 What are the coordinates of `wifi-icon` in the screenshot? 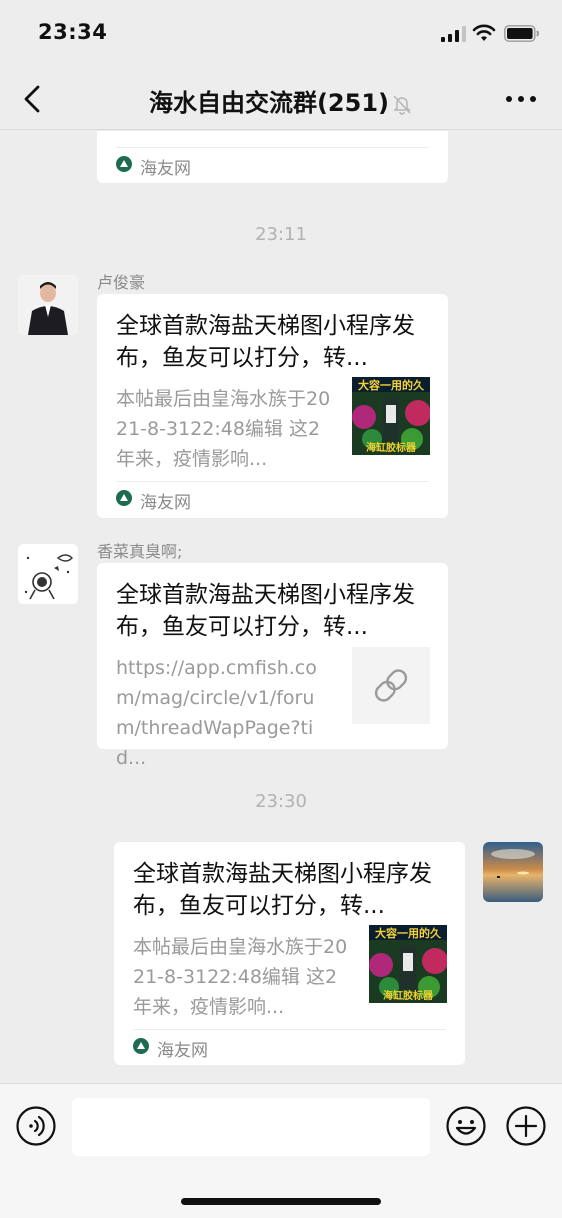 It's located at (484, 32).